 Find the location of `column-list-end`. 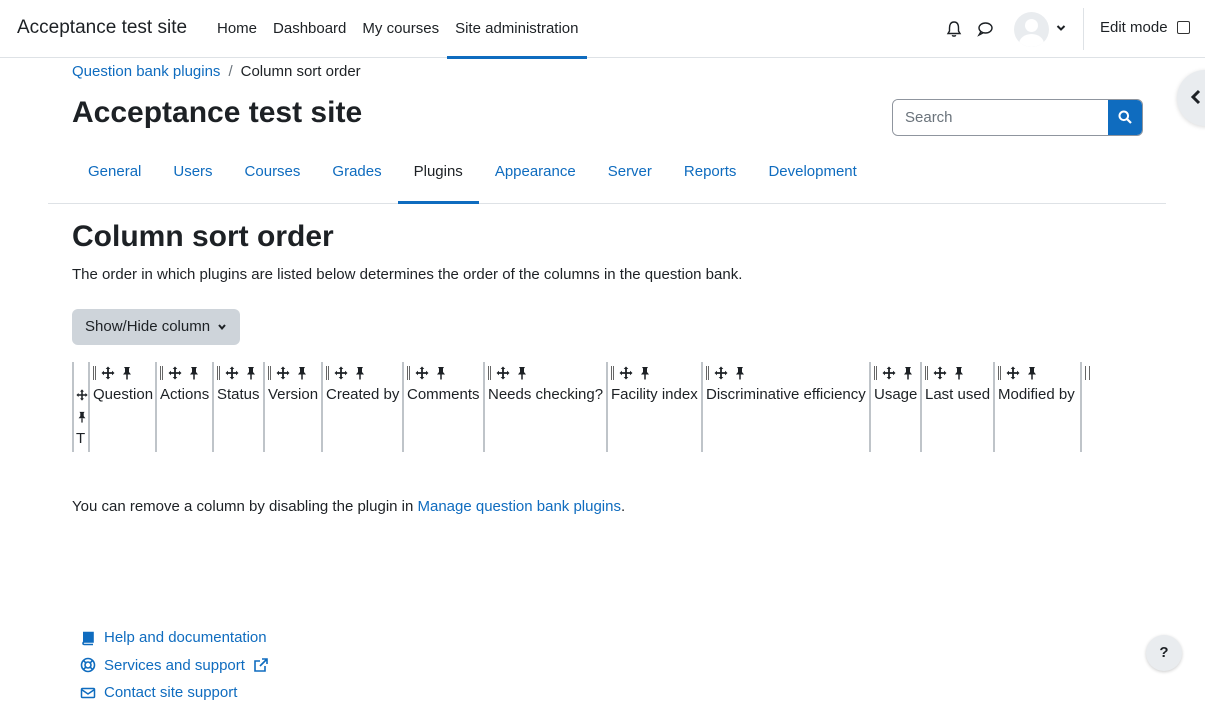

column-list-end is located at coordinates (1085, 407).